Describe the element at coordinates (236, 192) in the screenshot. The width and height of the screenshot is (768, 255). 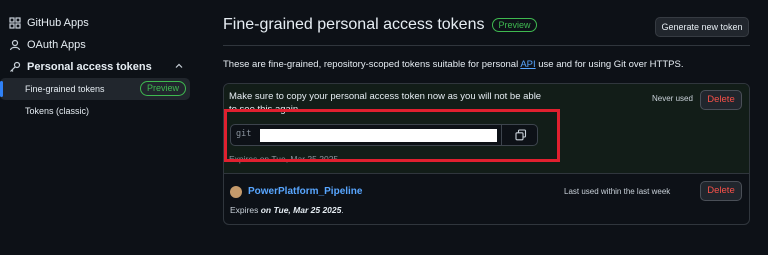
I see `avatar` at that location.